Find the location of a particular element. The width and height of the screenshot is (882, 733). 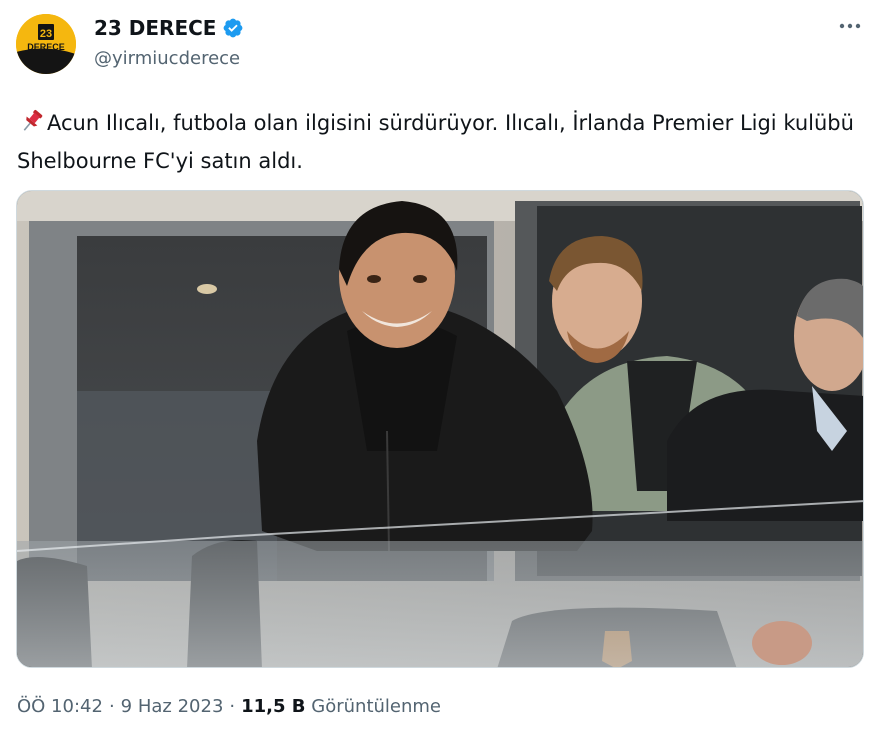

more-options-icon is located at coordinates (850, 26).